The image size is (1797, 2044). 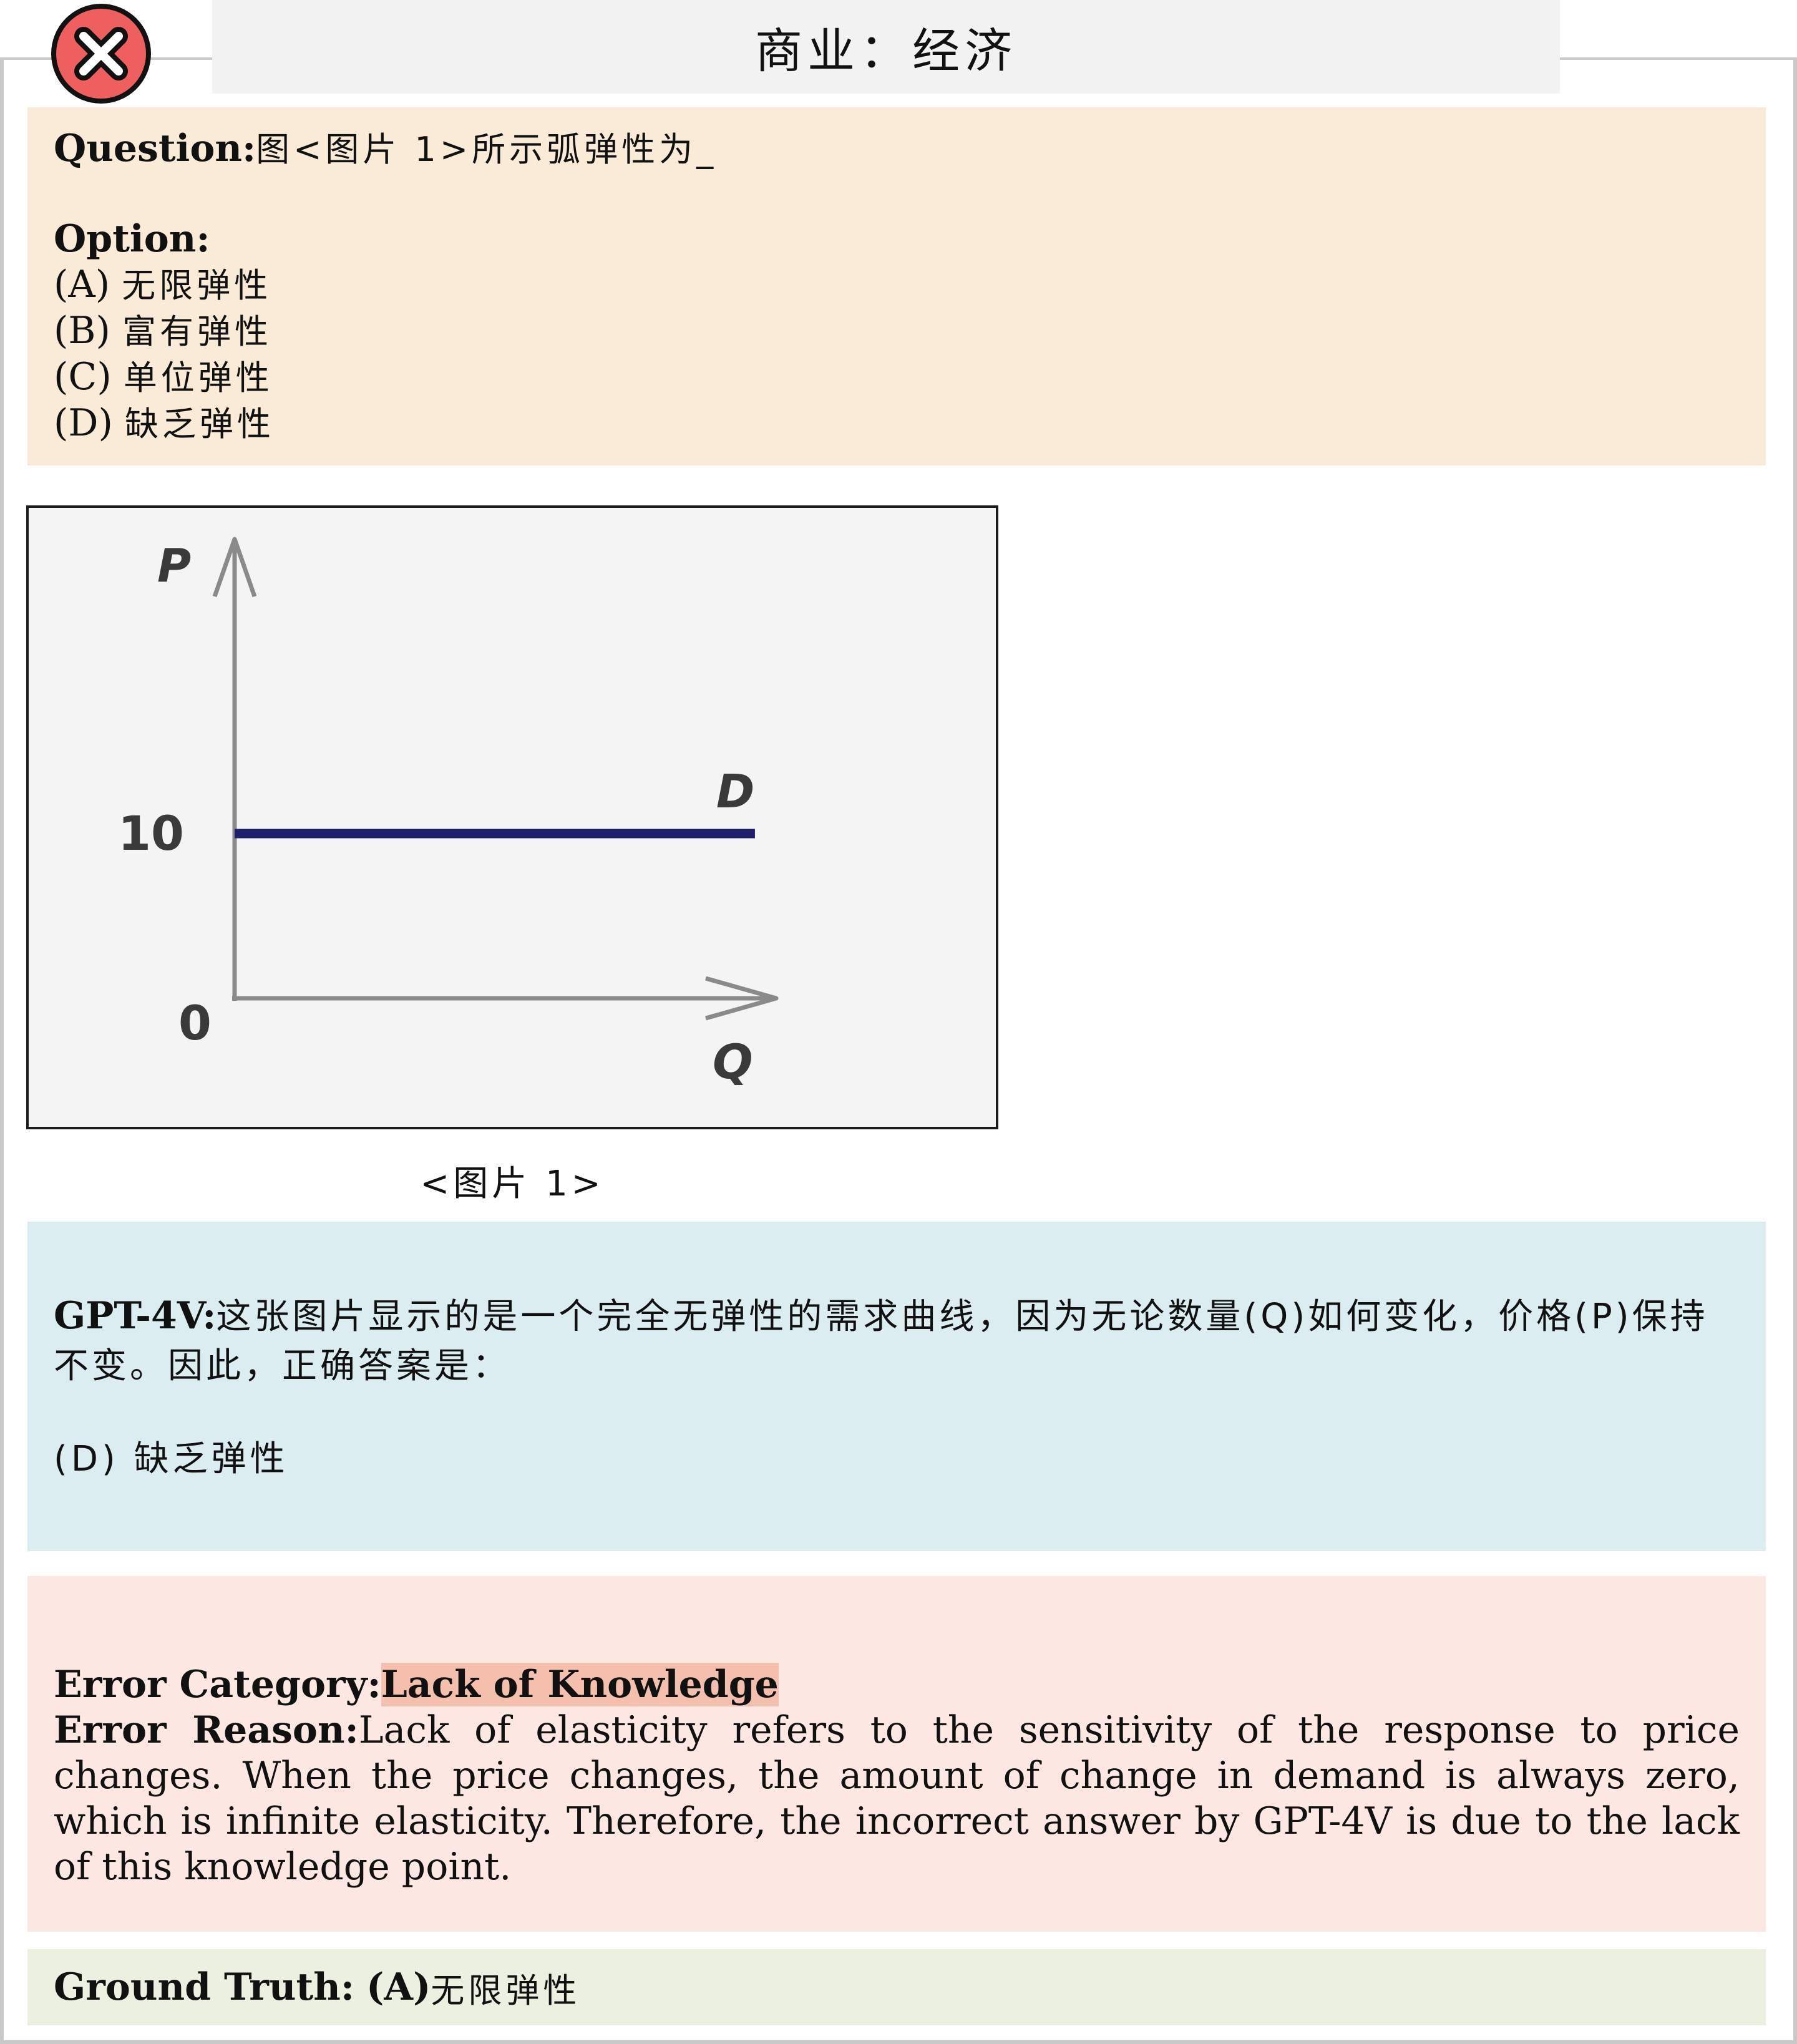 I want to click on wrong-answer-badge, so click(x=101, y=54).